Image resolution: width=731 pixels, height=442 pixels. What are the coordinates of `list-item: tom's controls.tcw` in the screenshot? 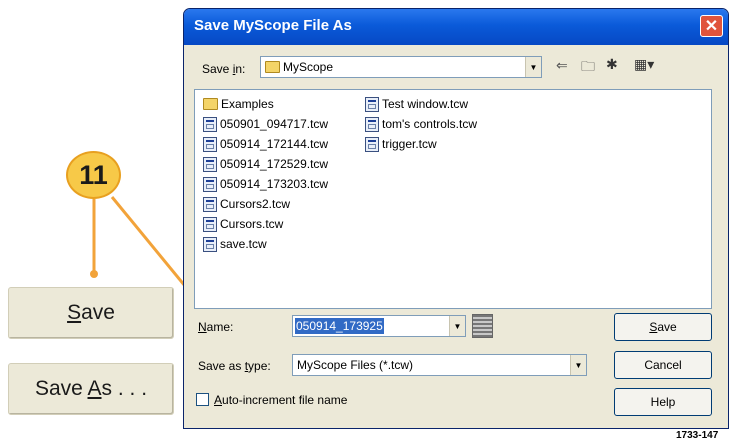 It's located at (421, 124).